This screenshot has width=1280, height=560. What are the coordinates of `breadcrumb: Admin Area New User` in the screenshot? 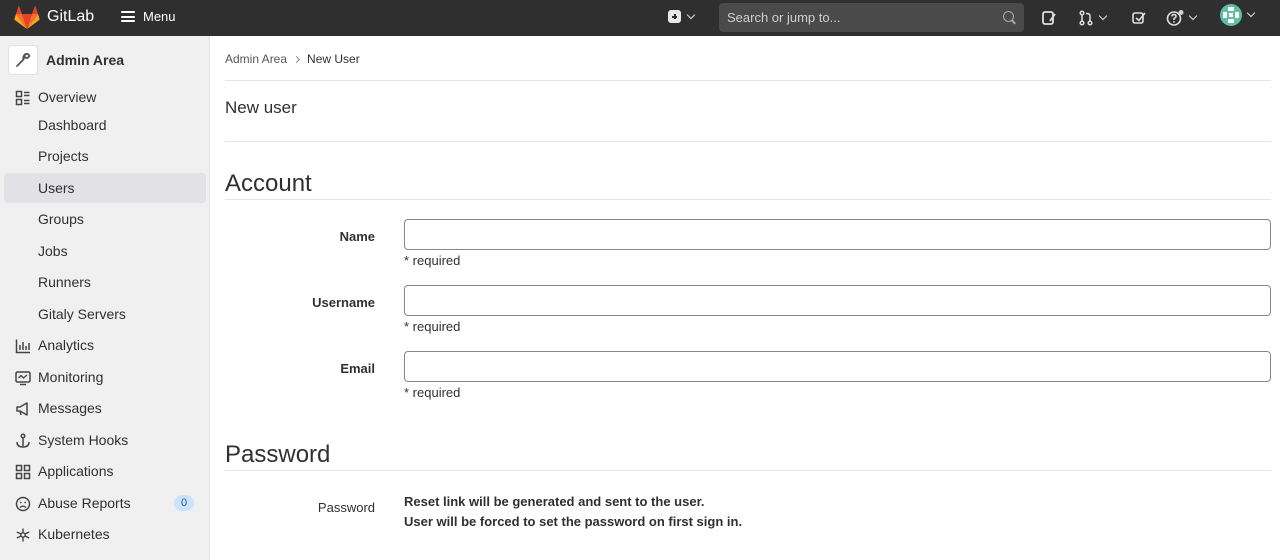 It's located at (292, 59).